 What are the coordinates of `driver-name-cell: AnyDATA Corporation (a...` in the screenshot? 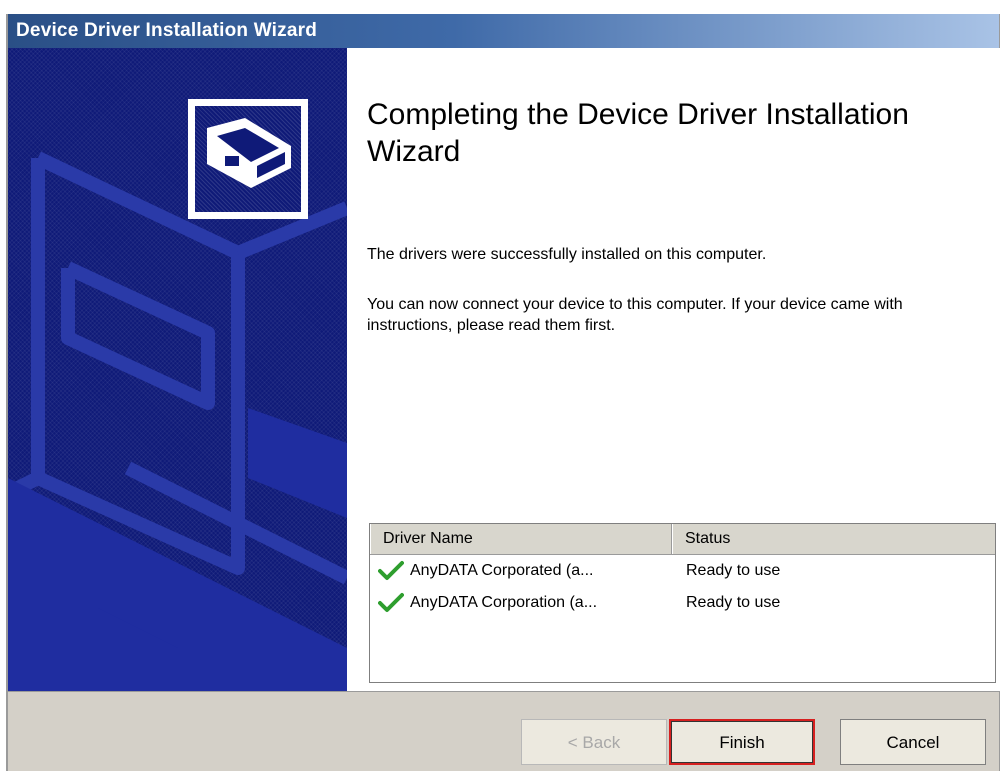 It's located at (521, 603).